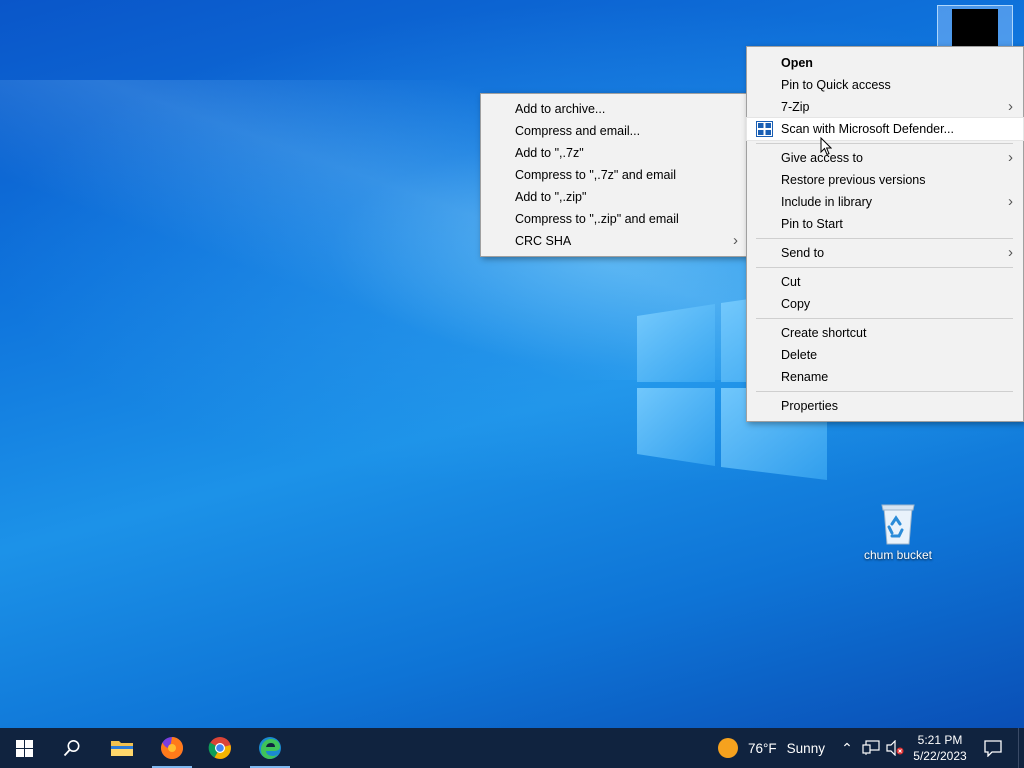  What do you see at coordinates (764, 129) in the screenshot?
I see `defender-shield-icon` at bounding box center [764, 129].